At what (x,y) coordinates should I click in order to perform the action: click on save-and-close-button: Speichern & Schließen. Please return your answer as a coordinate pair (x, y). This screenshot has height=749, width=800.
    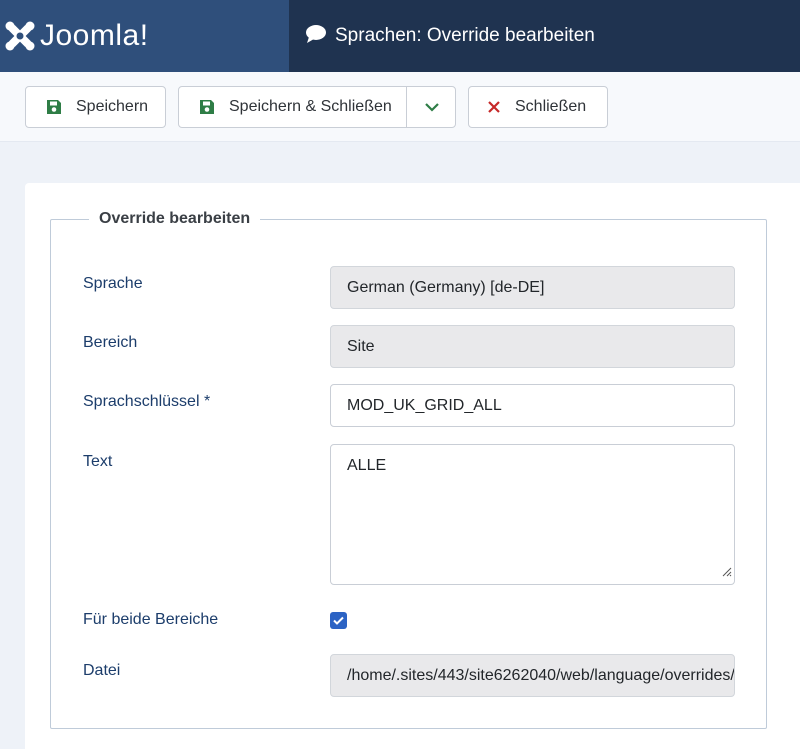
    Looking at the image, I should click on (317, 107).